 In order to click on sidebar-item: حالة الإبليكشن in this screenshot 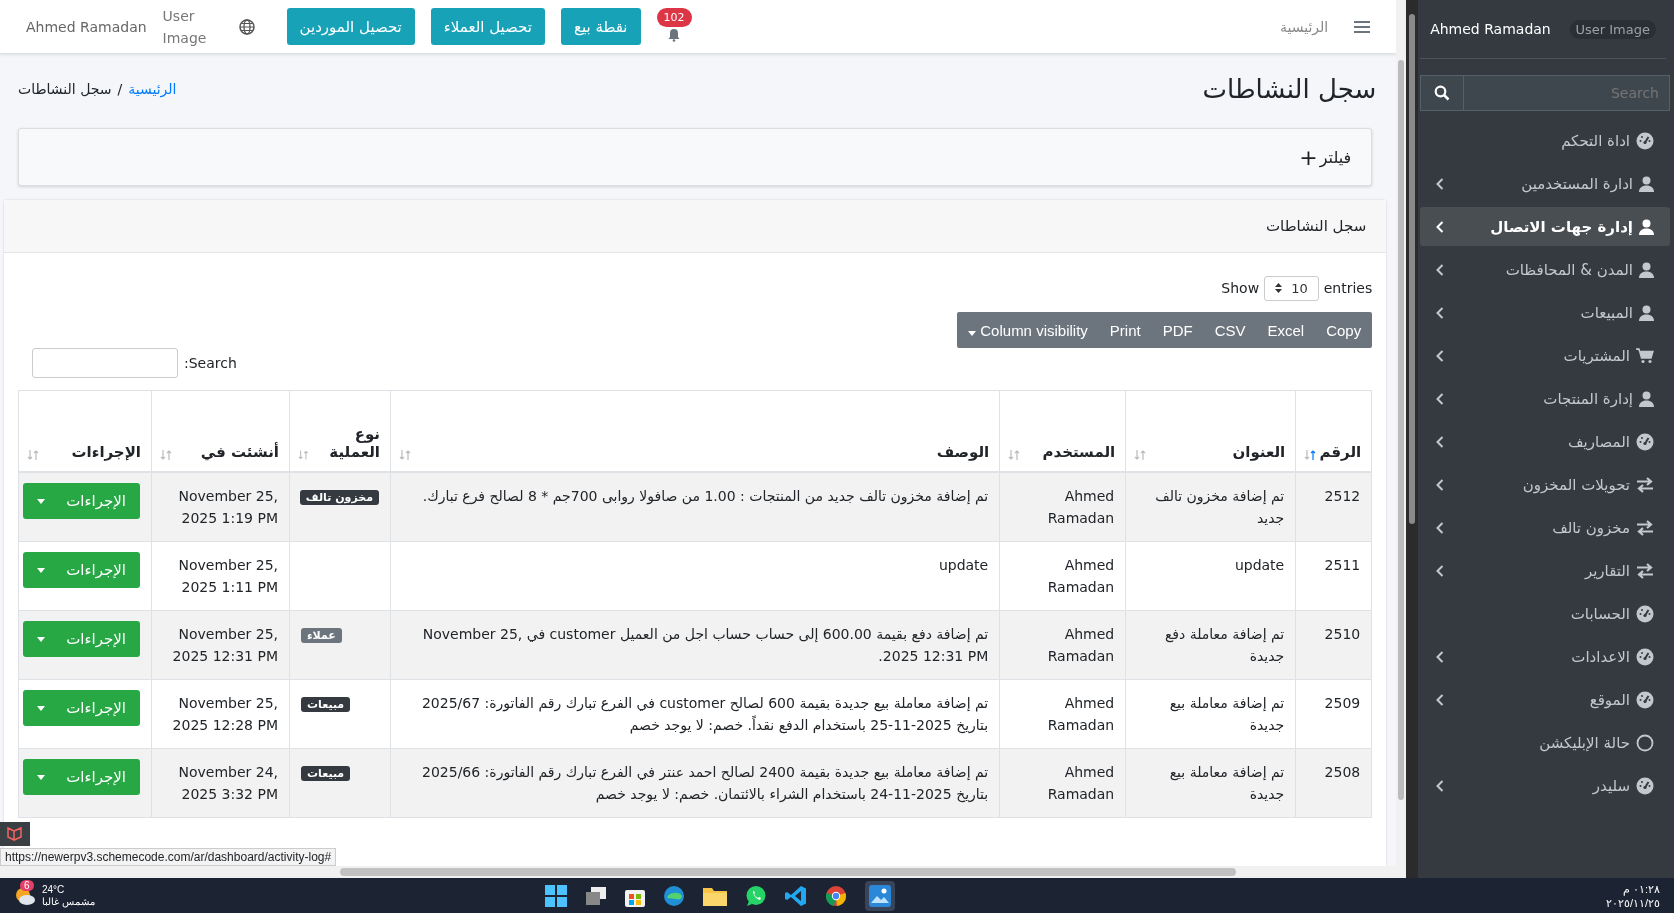, I will do `click(1545, 742)`.